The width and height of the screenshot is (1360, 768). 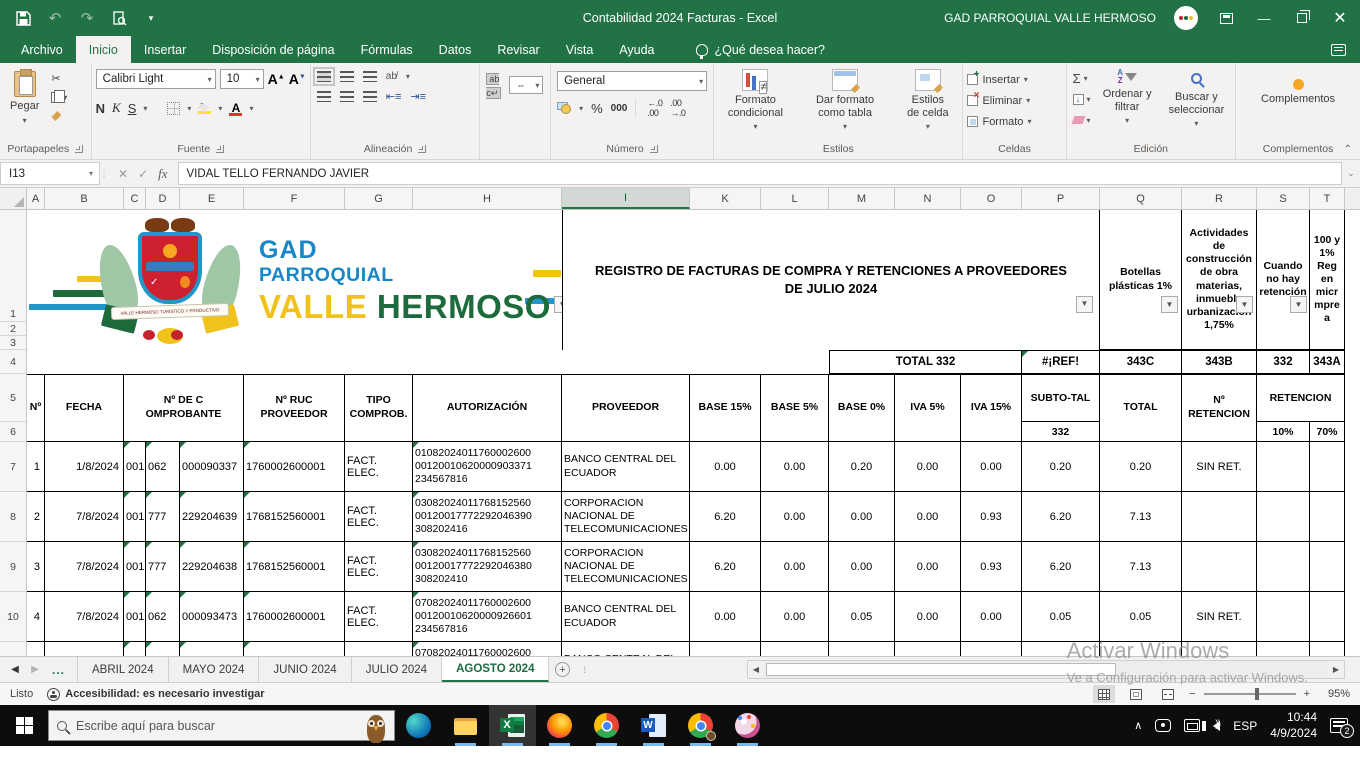 I want to click on header-retencion: RETENCION 10% 70%, so click(x=1301, y=408).